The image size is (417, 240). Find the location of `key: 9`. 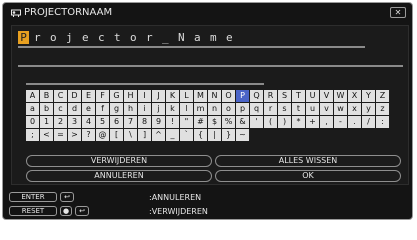

key: 9 is located at coordinates (158, 122).